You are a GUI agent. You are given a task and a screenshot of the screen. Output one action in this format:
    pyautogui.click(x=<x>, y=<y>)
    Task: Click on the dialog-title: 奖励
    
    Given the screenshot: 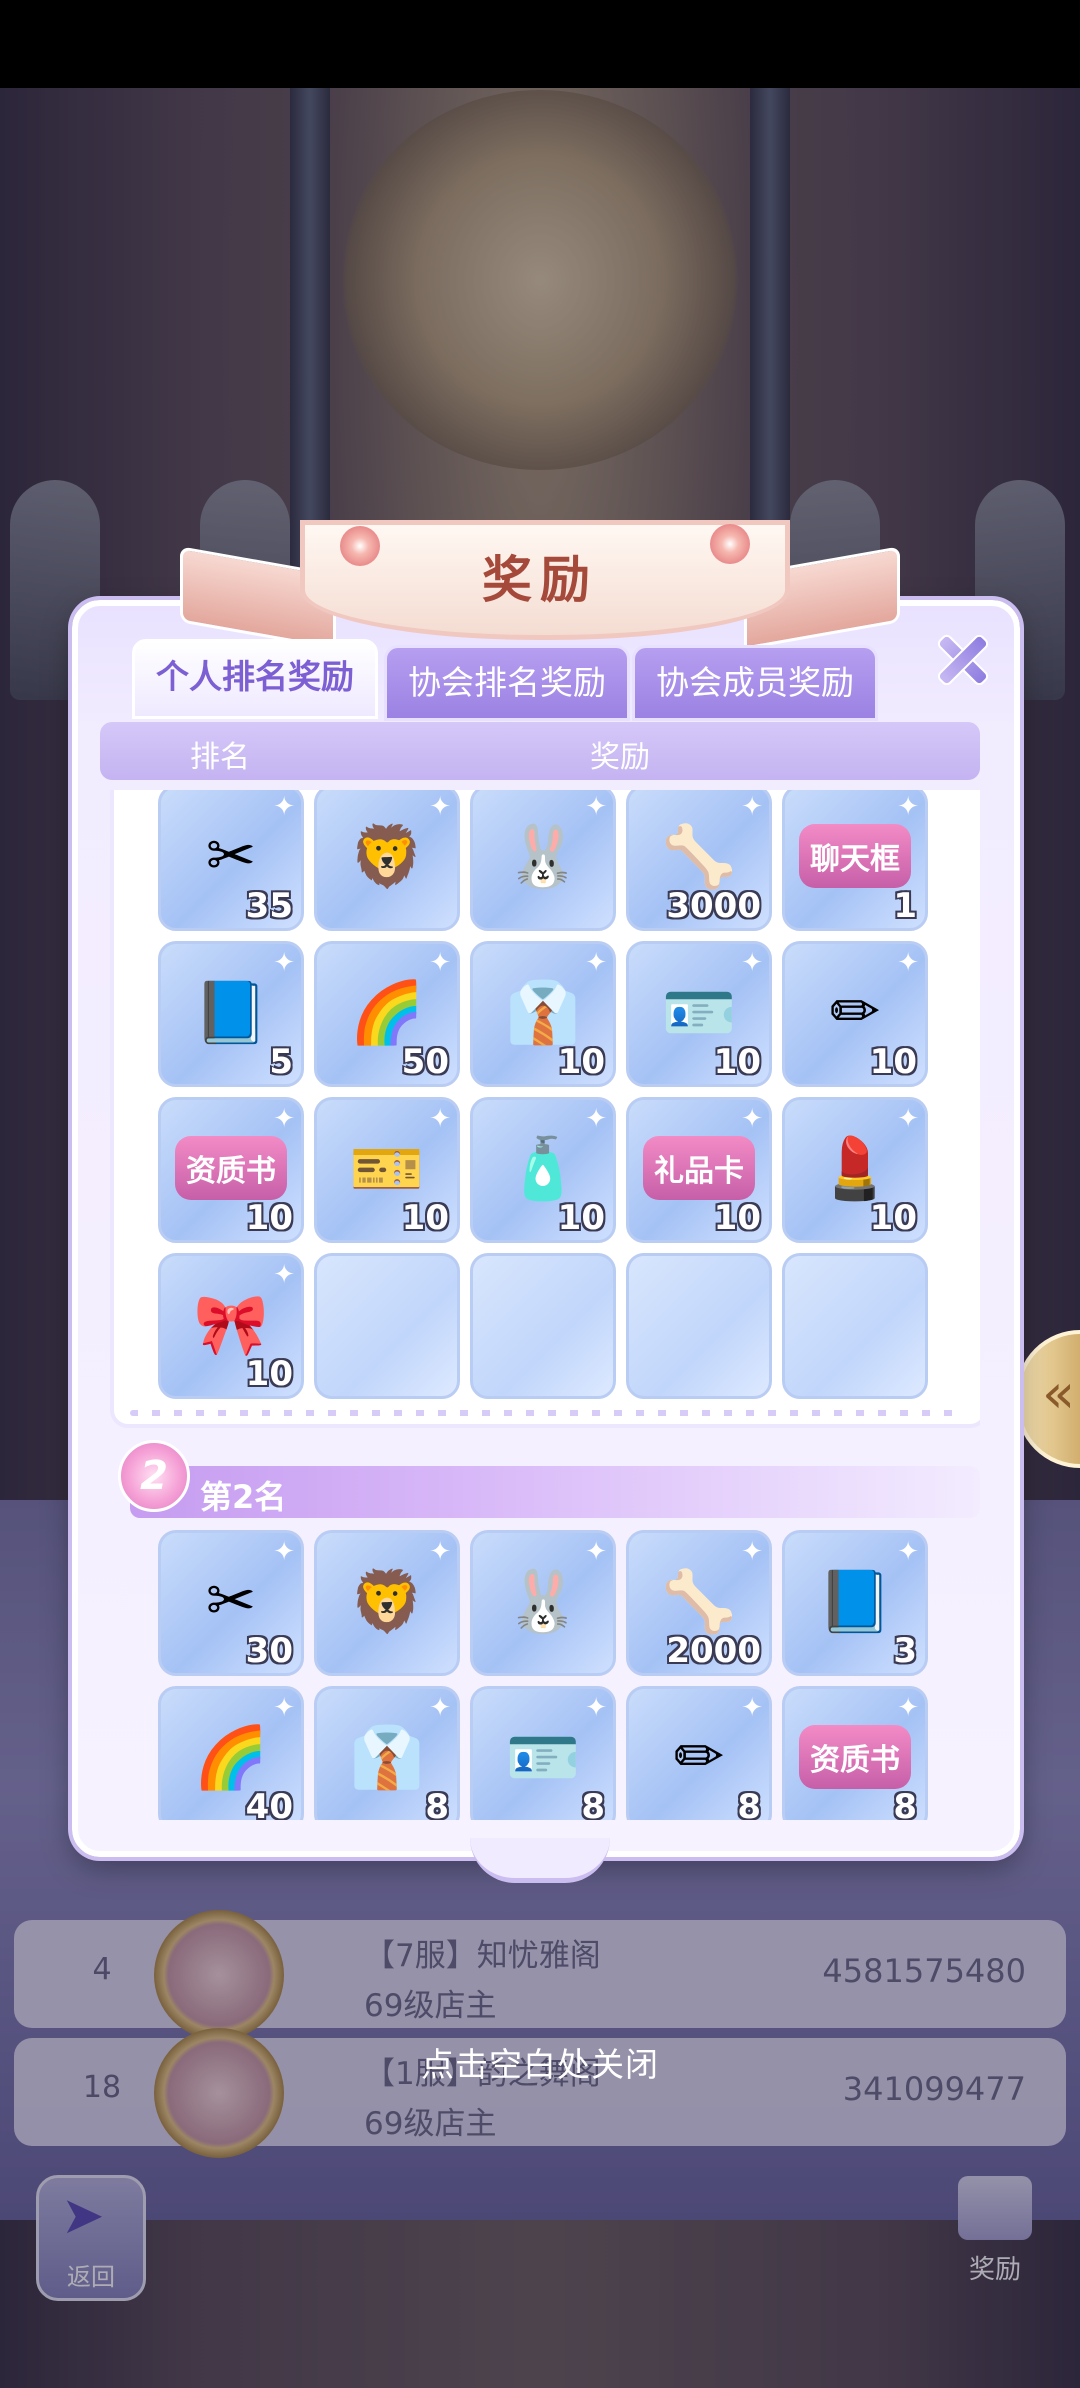 What is the action you would take?
    pyautogui.click(x=540, y=580)
    